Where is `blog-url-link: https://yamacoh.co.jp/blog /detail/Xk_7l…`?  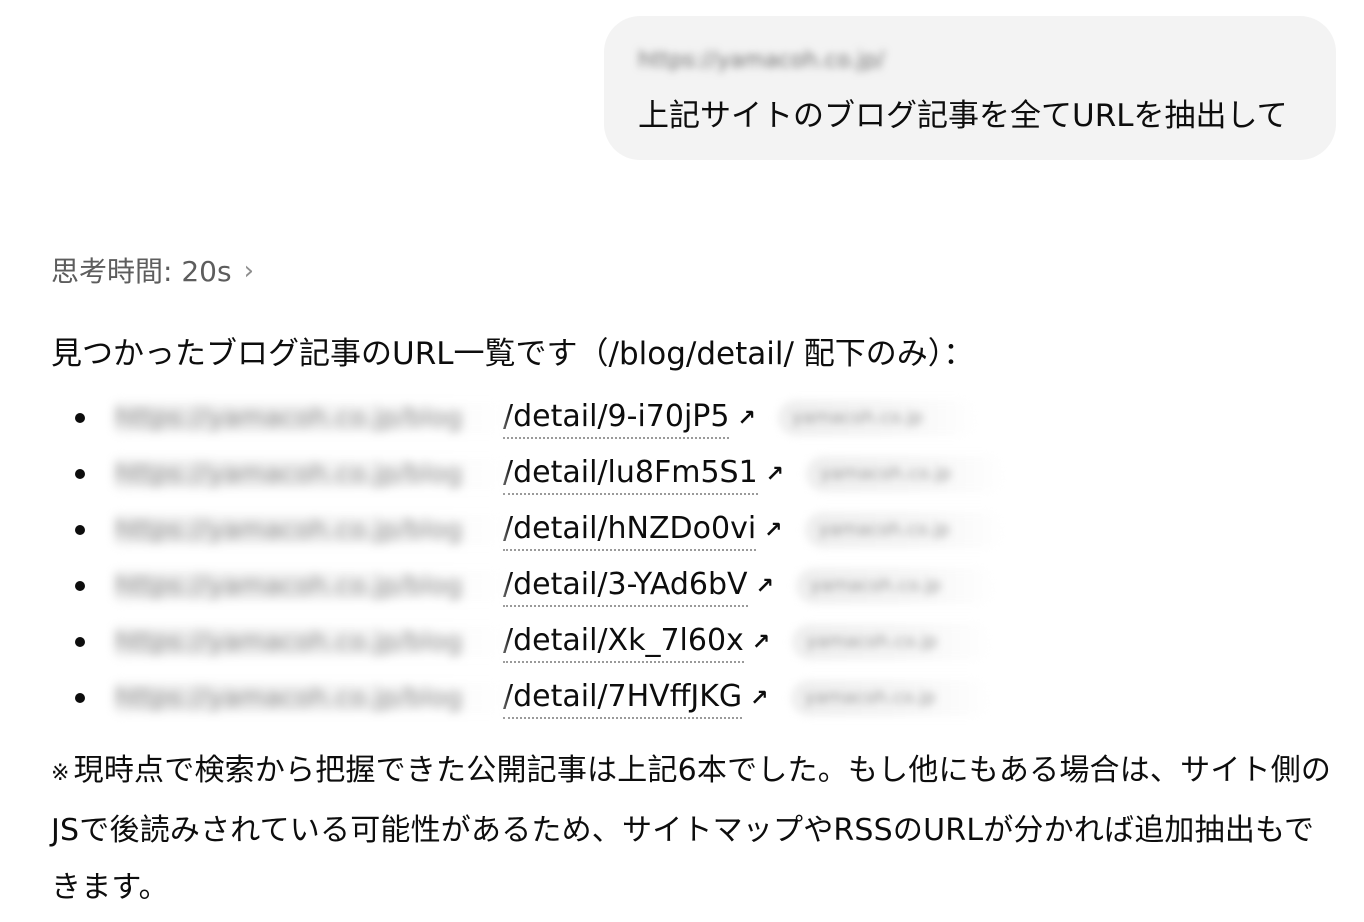
blog-url-link: https://yamacoh.co.jp/blog /detail/Xk_7l… is located at coordinates (442, 642).